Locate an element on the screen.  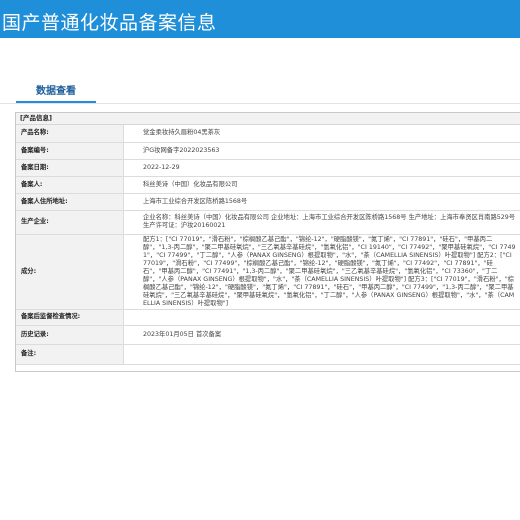
table-row: 历史记录: 2023年01月05日 首次备案 is located at coordinates (268, 335).